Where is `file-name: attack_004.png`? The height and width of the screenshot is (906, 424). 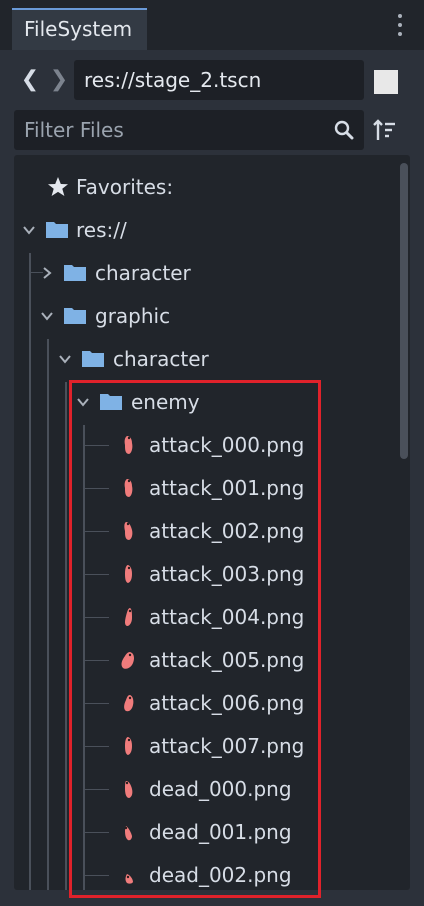 file-name: attack_004.png is located at coordinates (227, 617).